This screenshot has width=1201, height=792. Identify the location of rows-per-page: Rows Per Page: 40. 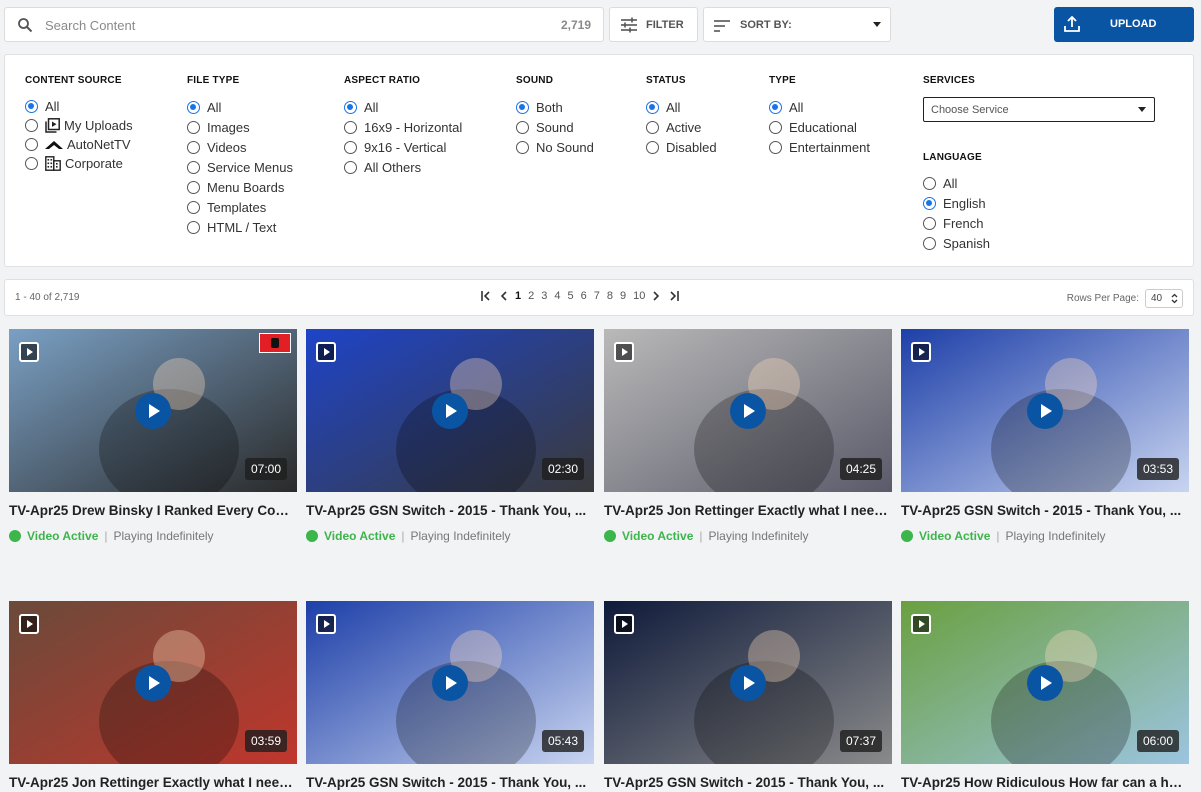
(1125, 298).